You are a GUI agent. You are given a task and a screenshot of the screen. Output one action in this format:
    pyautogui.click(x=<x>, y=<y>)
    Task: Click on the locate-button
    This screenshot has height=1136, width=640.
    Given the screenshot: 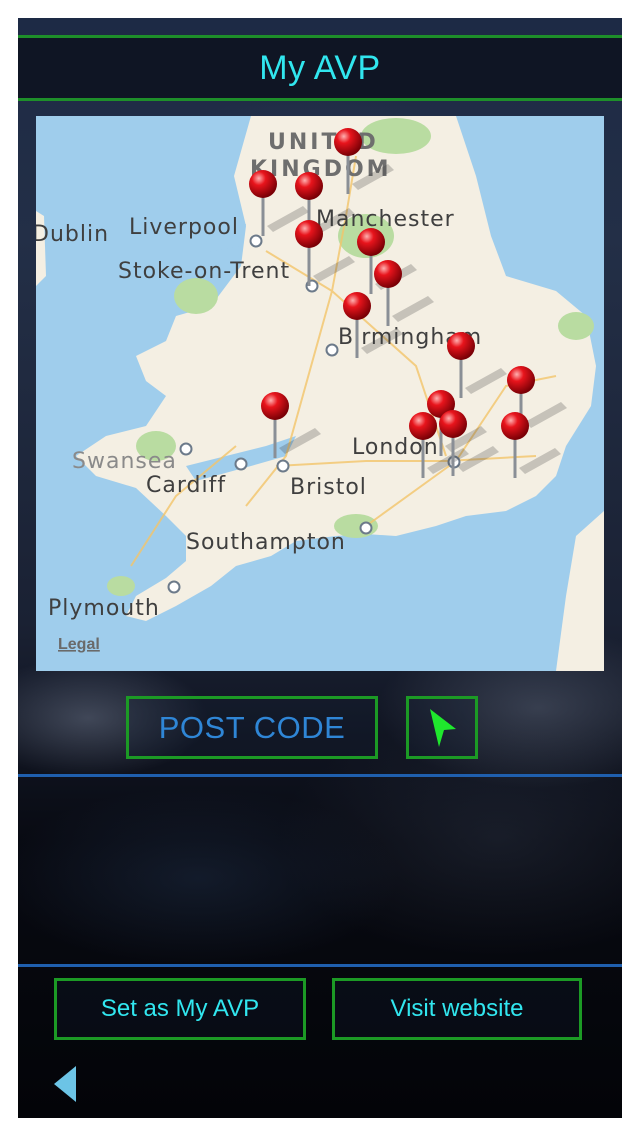 What is the action you would take?
    pyautogui.click(x=442, y=727)
    